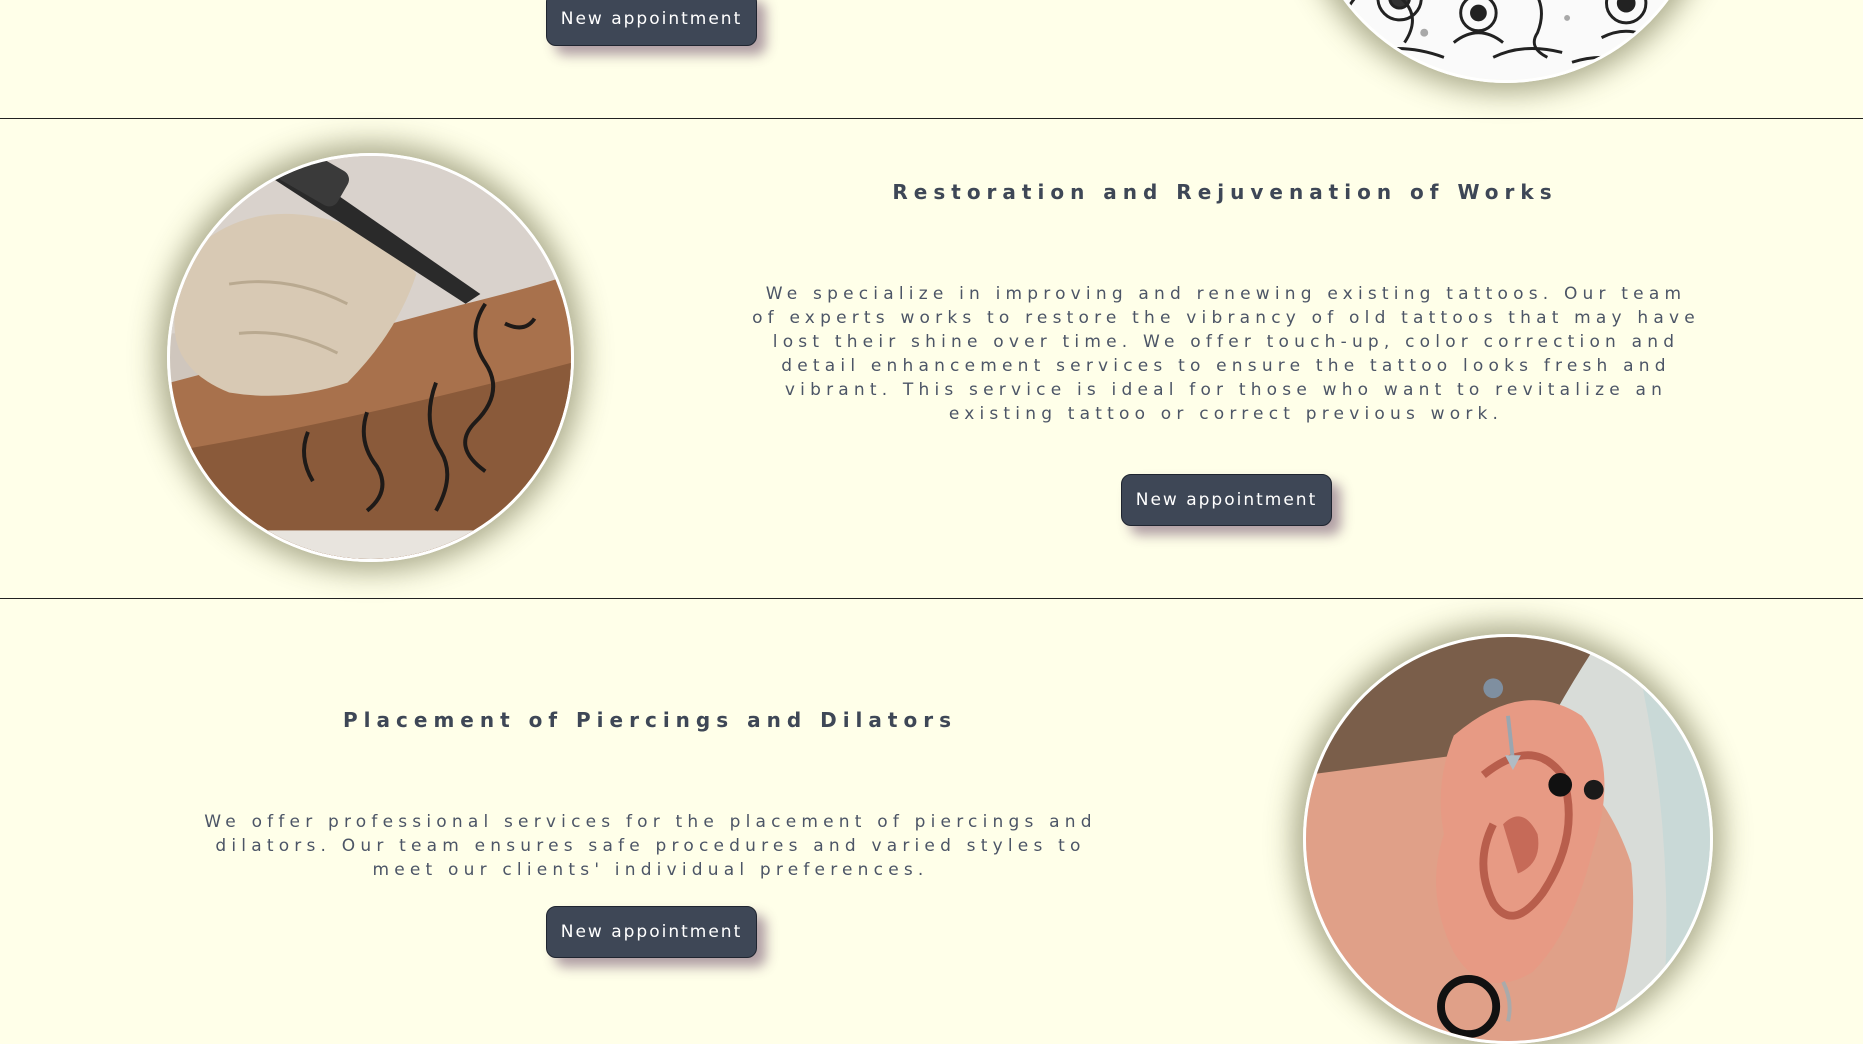 This screenshot has width=1863, height=1044. What do you see at coordinates (1508, 839) in the screenshot?
I see `ear-piercing-image` at bounding box center [1508, 839].